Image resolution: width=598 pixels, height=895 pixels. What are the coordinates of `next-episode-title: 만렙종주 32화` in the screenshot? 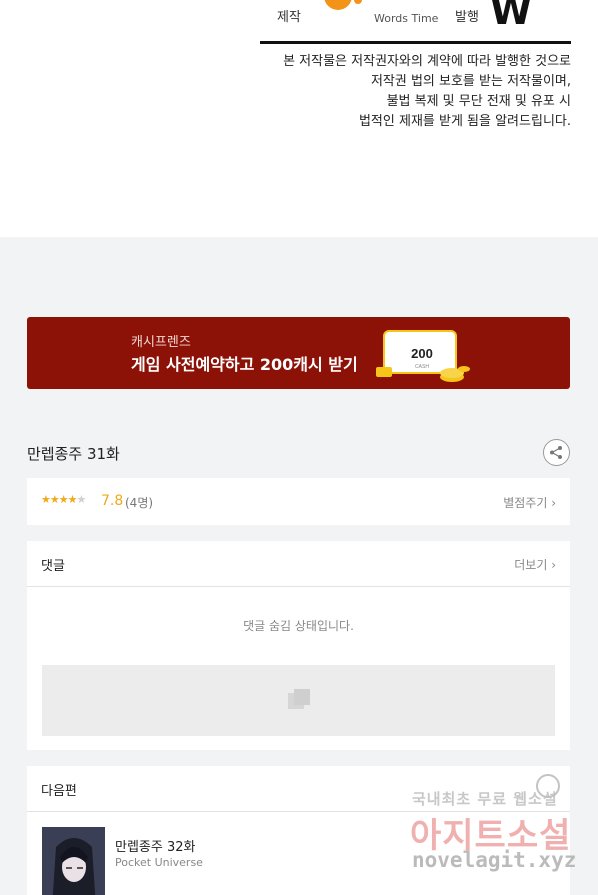 It's located at (155, 845).